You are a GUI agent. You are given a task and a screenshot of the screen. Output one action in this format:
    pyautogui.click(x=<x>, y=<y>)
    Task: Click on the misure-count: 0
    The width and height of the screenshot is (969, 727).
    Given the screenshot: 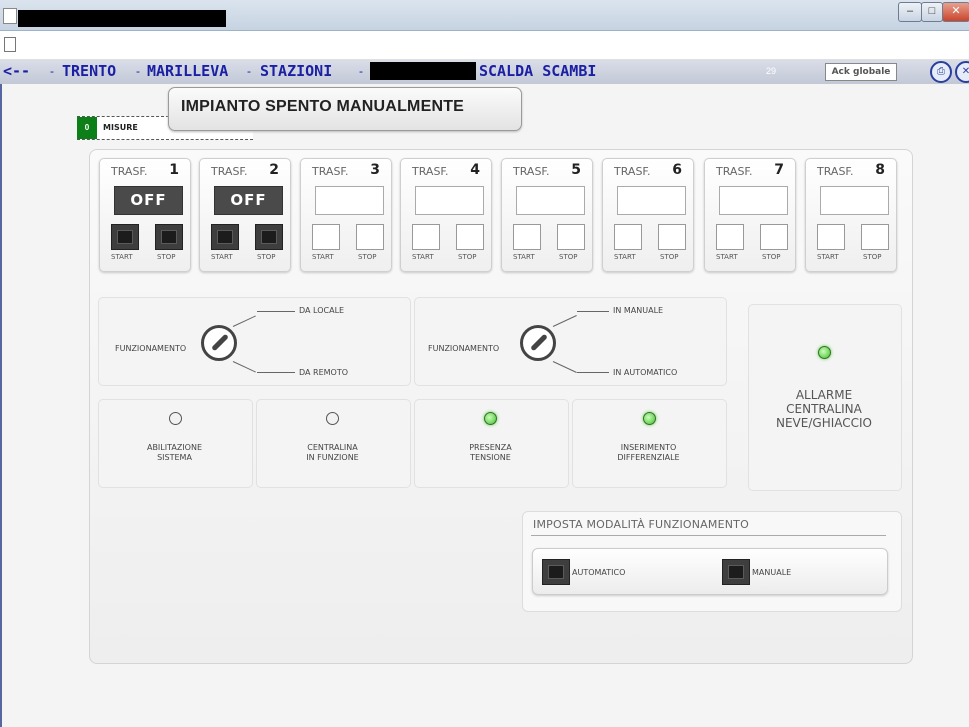 What is the action you would take?
    pyautogui.click(x=87, y=128)
    